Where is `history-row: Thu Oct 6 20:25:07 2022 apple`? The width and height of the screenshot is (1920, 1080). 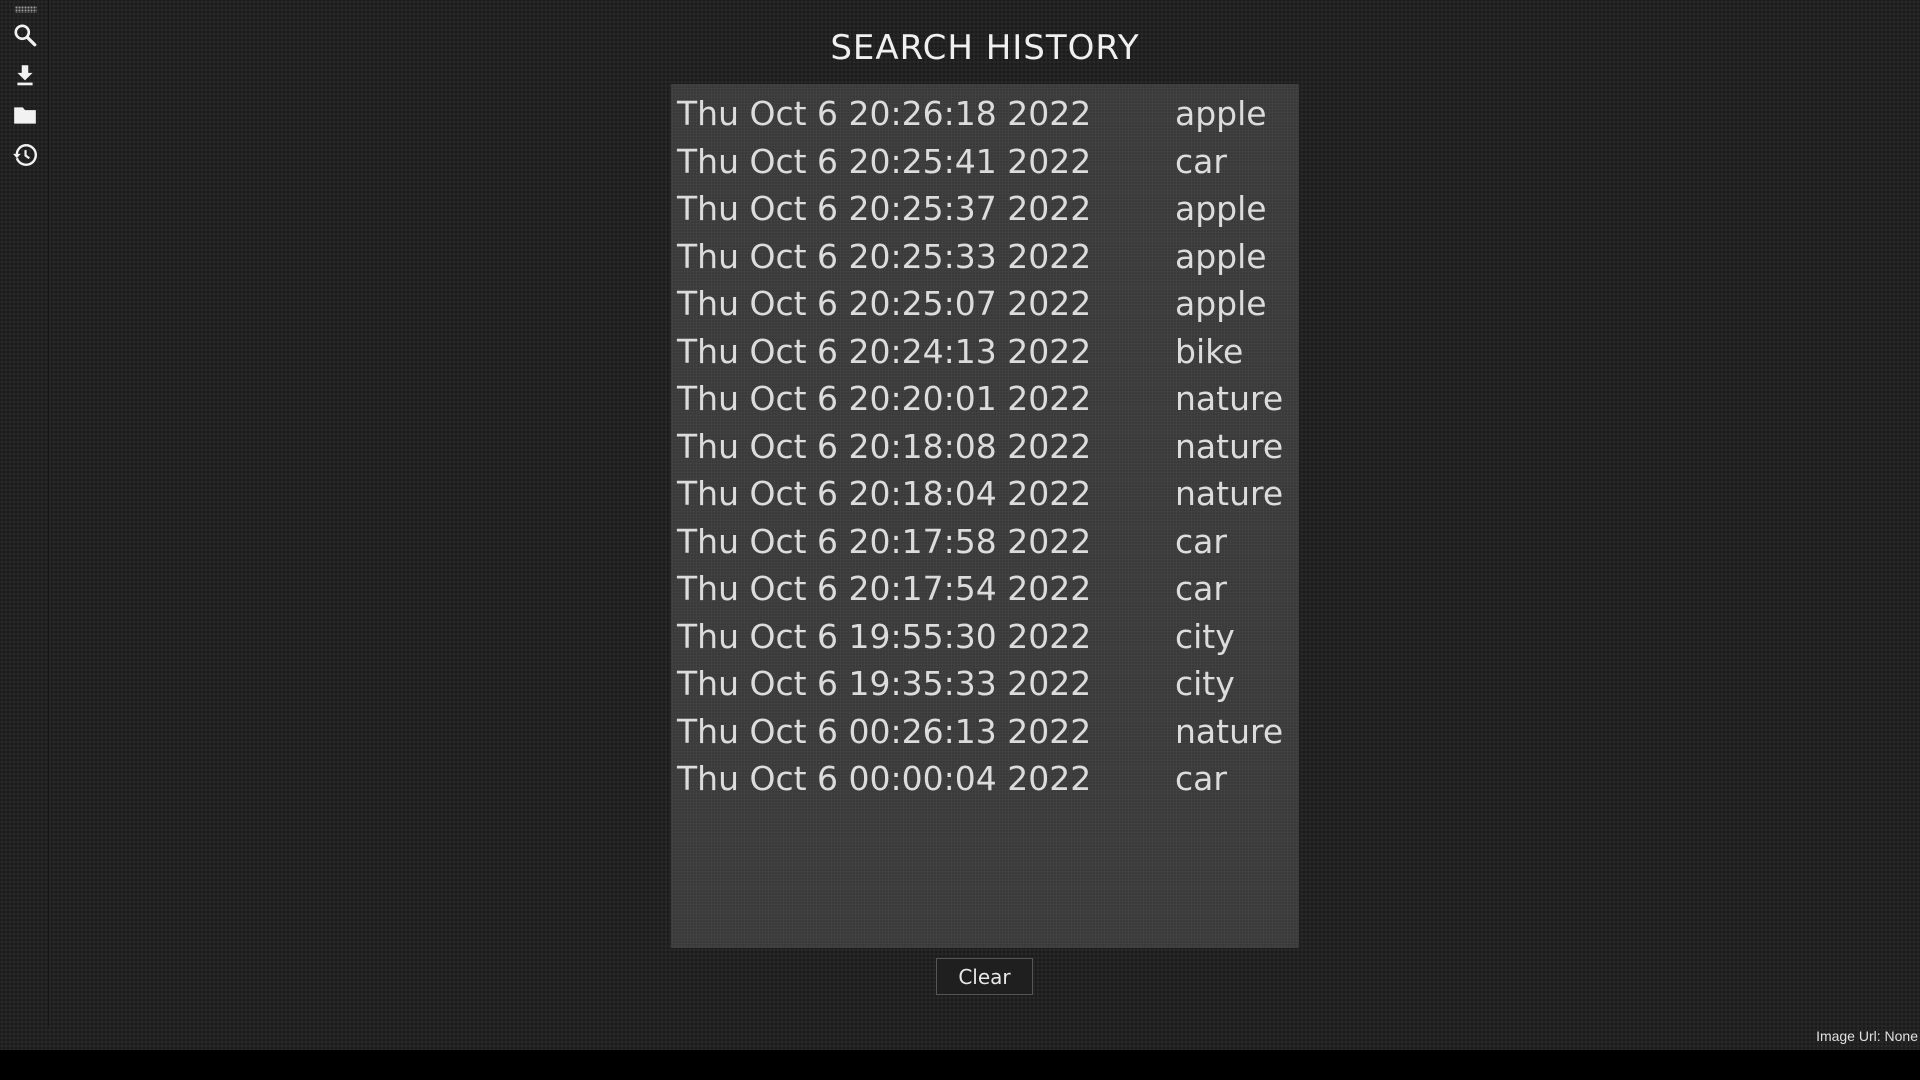
history-row: Thu Oct 6 20:25:07 2022 apple is located at coordinates (985, 303).